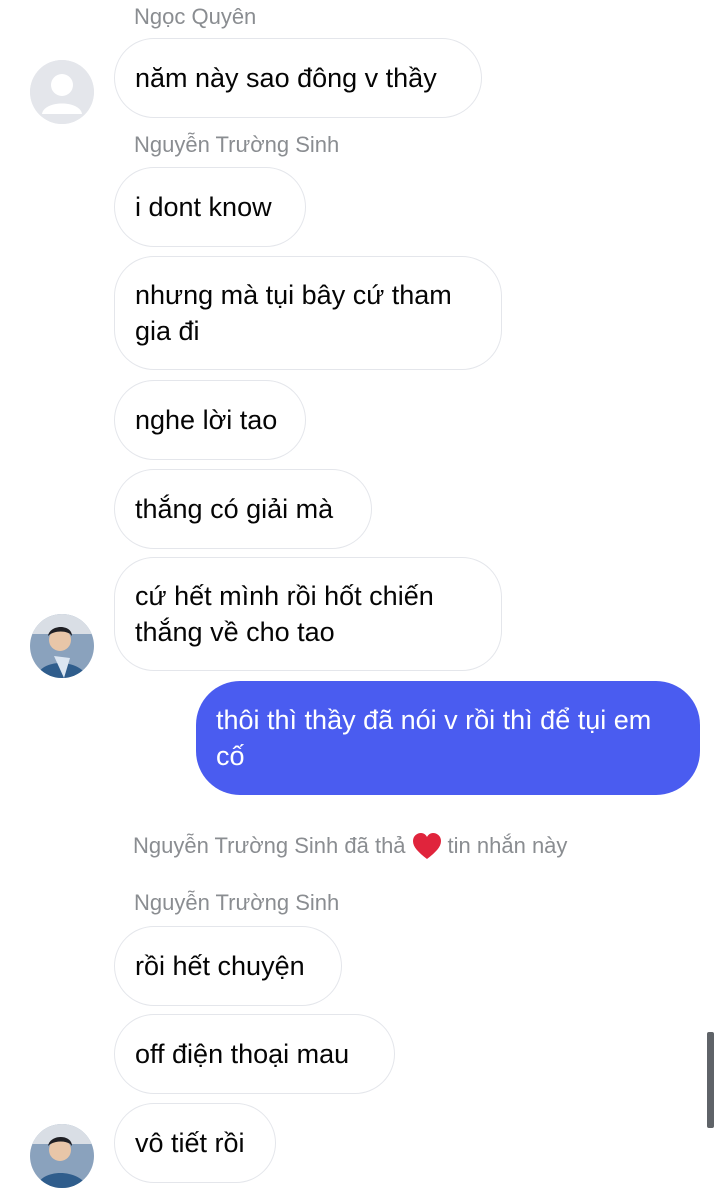 Image resolution: width=720 pixels, height=1188 pixels. I want to click on message-text: i dont know, so click(203, 207).